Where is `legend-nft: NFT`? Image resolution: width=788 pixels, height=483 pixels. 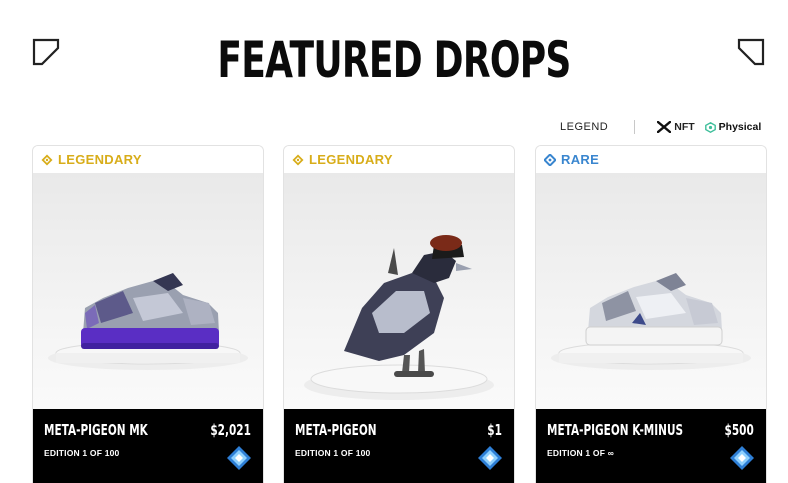 legend-nft: NFT is located at coordinates (676, 127).